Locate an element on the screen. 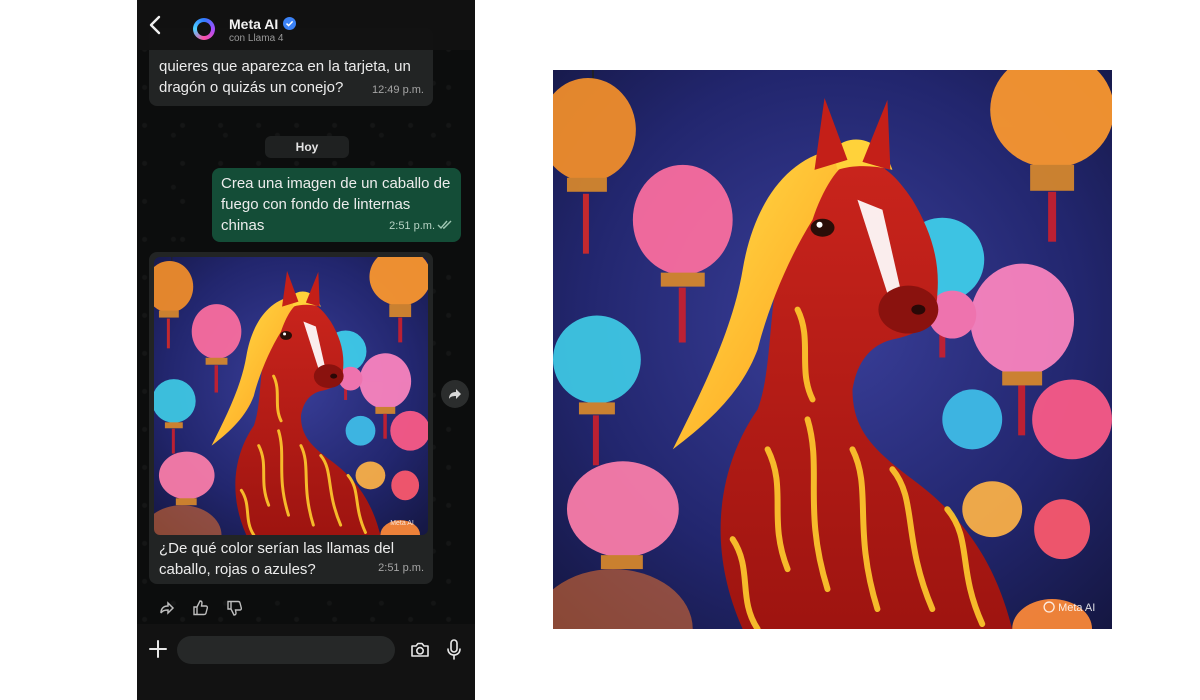 The height and width of the screenshot is (700, 1200). double-check-icon is located at coordinates (445, 225).